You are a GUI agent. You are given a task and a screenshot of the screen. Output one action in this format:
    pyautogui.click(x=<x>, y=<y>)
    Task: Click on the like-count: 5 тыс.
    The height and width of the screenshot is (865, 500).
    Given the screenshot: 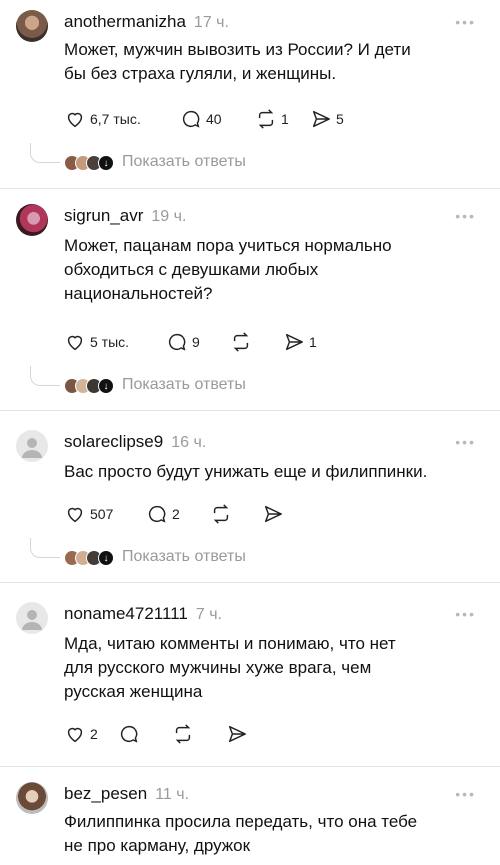 What is the action you would take?
    pyautogui.click(x=110, y=342)
    